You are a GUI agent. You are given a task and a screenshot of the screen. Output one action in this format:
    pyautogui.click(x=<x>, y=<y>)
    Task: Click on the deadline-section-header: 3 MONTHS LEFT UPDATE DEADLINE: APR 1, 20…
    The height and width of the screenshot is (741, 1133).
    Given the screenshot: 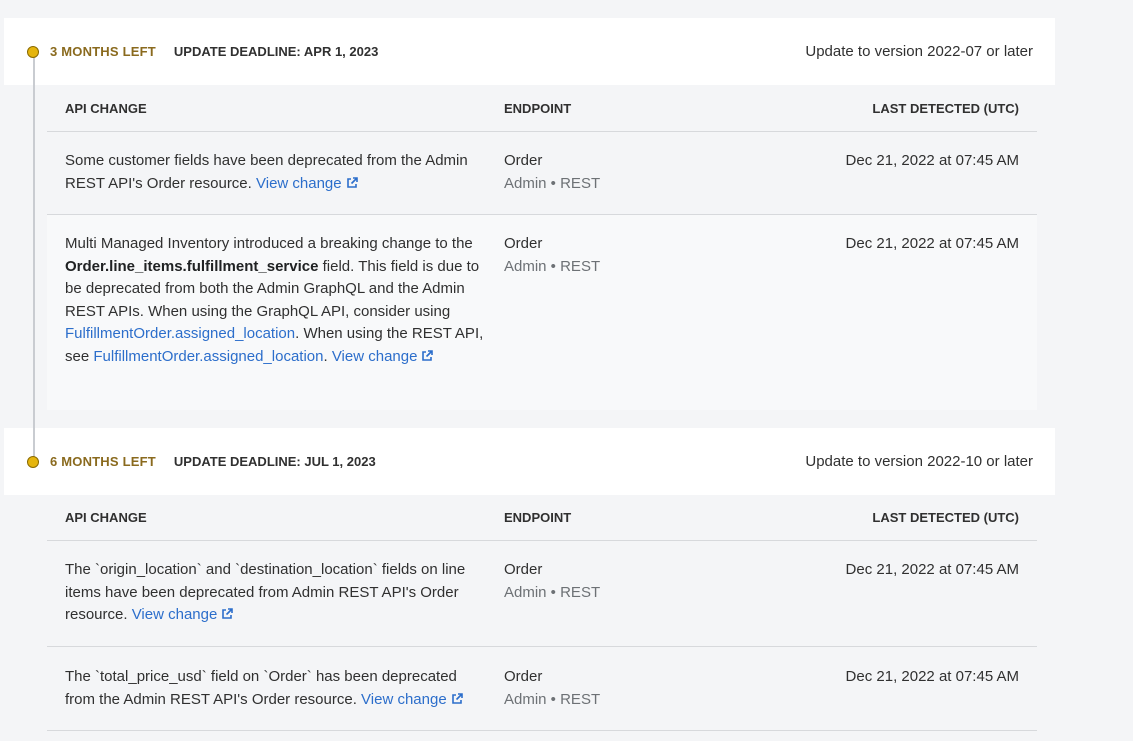 What is the action you would take?
    pyautogui.click(x=529, y=51)
    